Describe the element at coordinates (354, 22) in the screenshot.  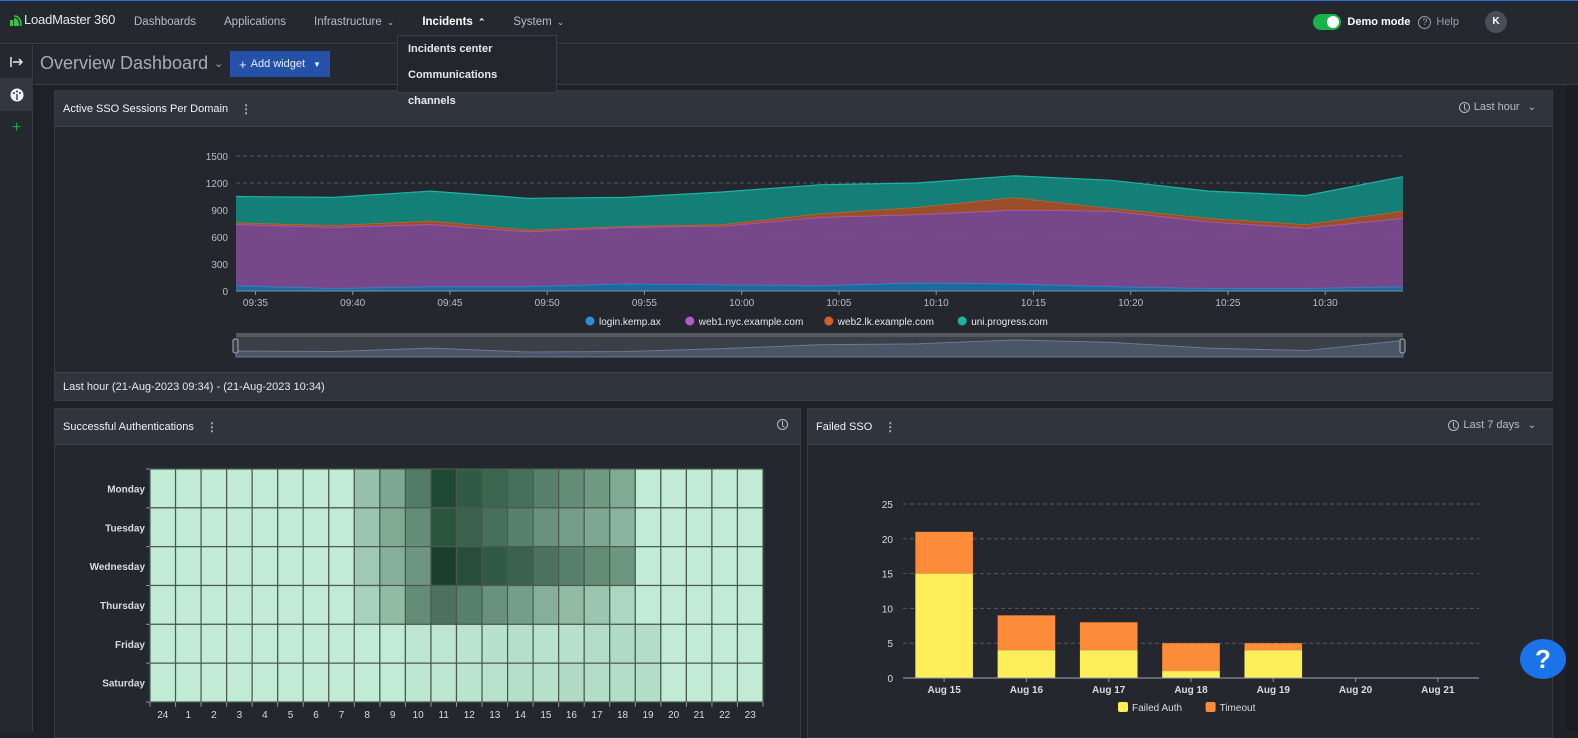
I see `nav-infrastructure: Infrastructure ⌄` at that location.